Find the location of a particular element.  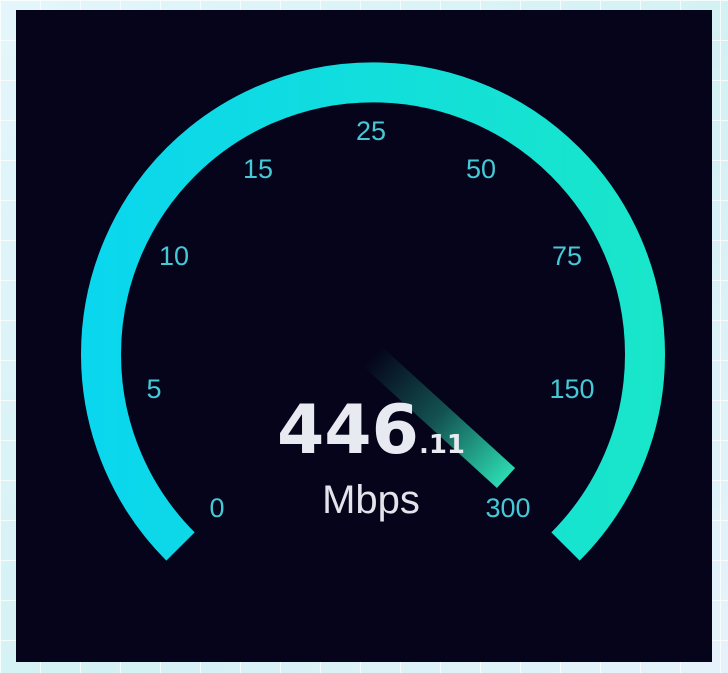

scale-label-300: 300 is located at coordinates (507, 508).